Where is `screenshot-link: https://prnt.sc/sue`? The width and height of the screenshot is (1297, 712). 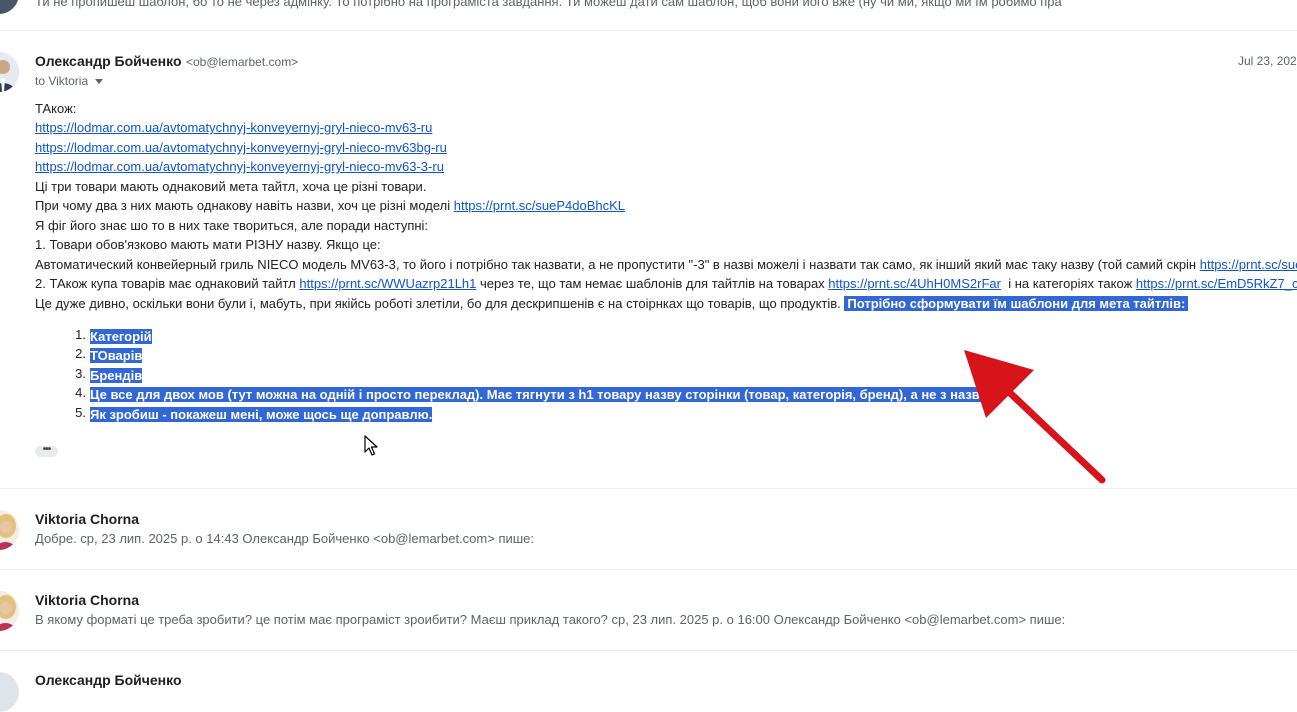
screenshot-link: https://prnt.sc/sue is located at coordinates (1248, 264).